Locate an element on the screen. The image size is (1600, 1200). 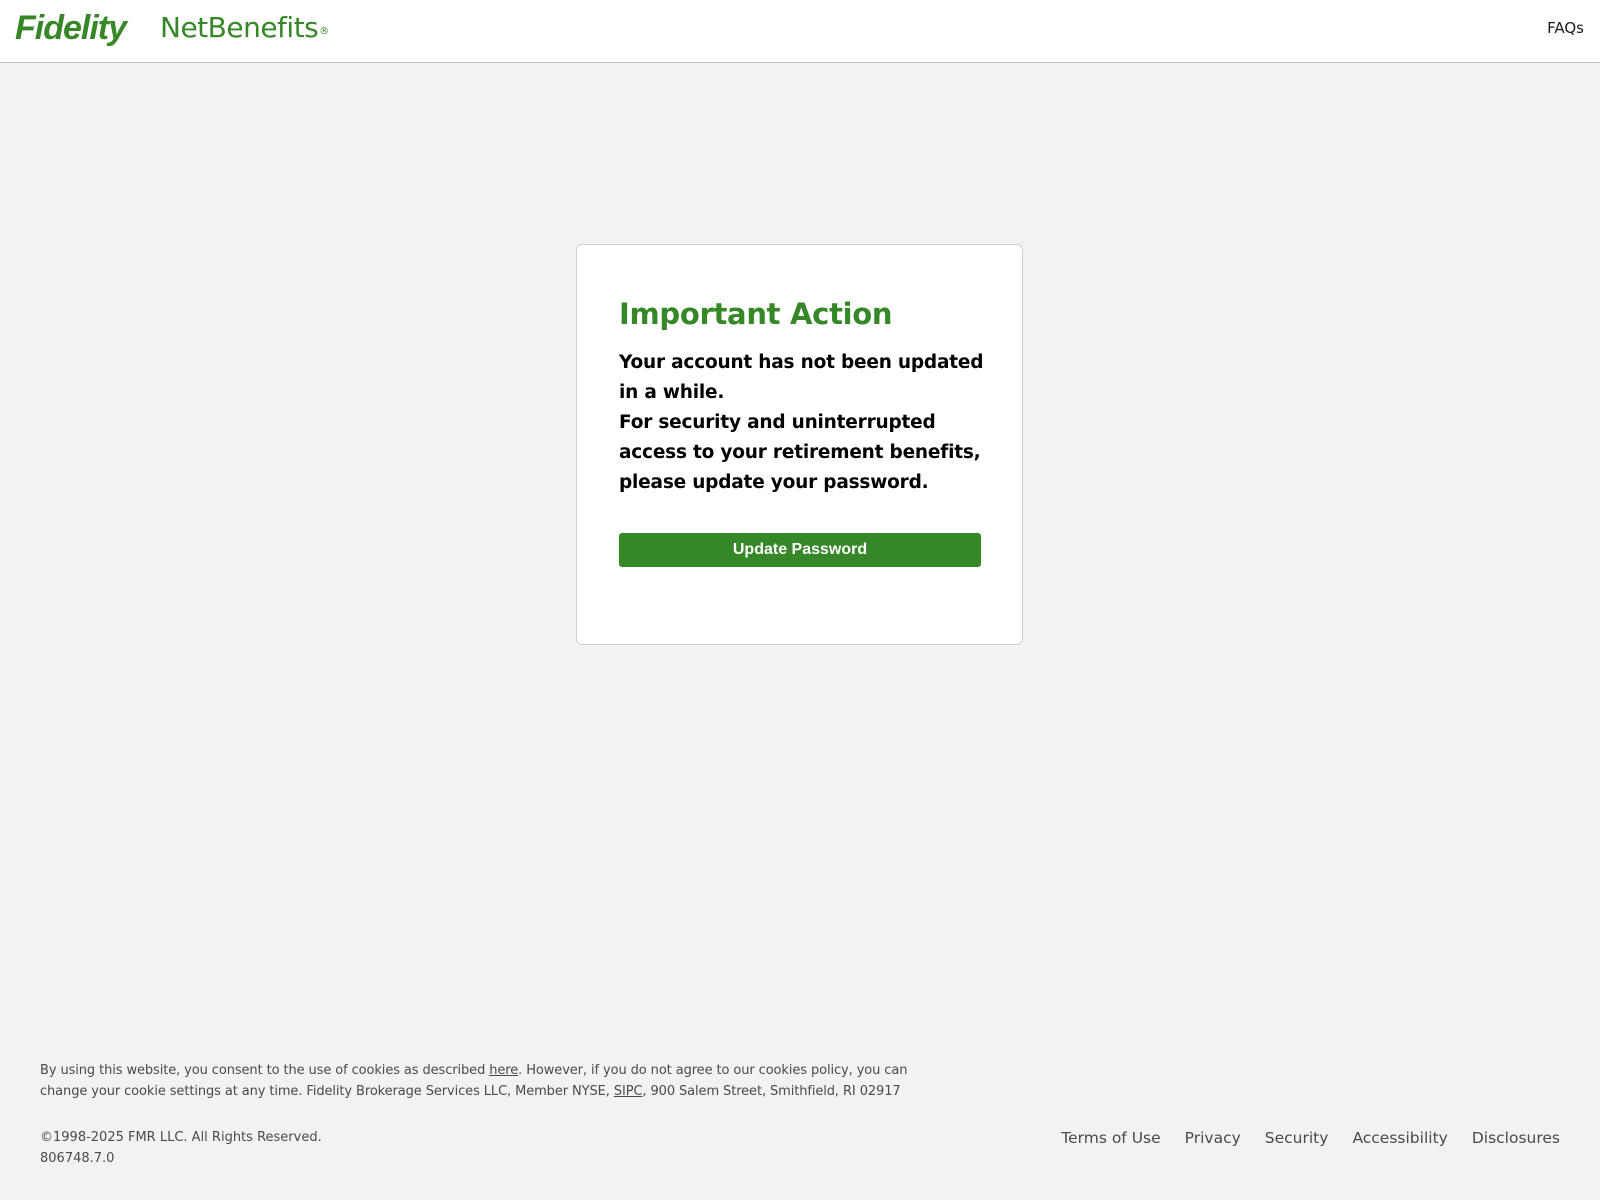
terms-of-use-link: Terms of Use is located at coordinates (1110, 1138).